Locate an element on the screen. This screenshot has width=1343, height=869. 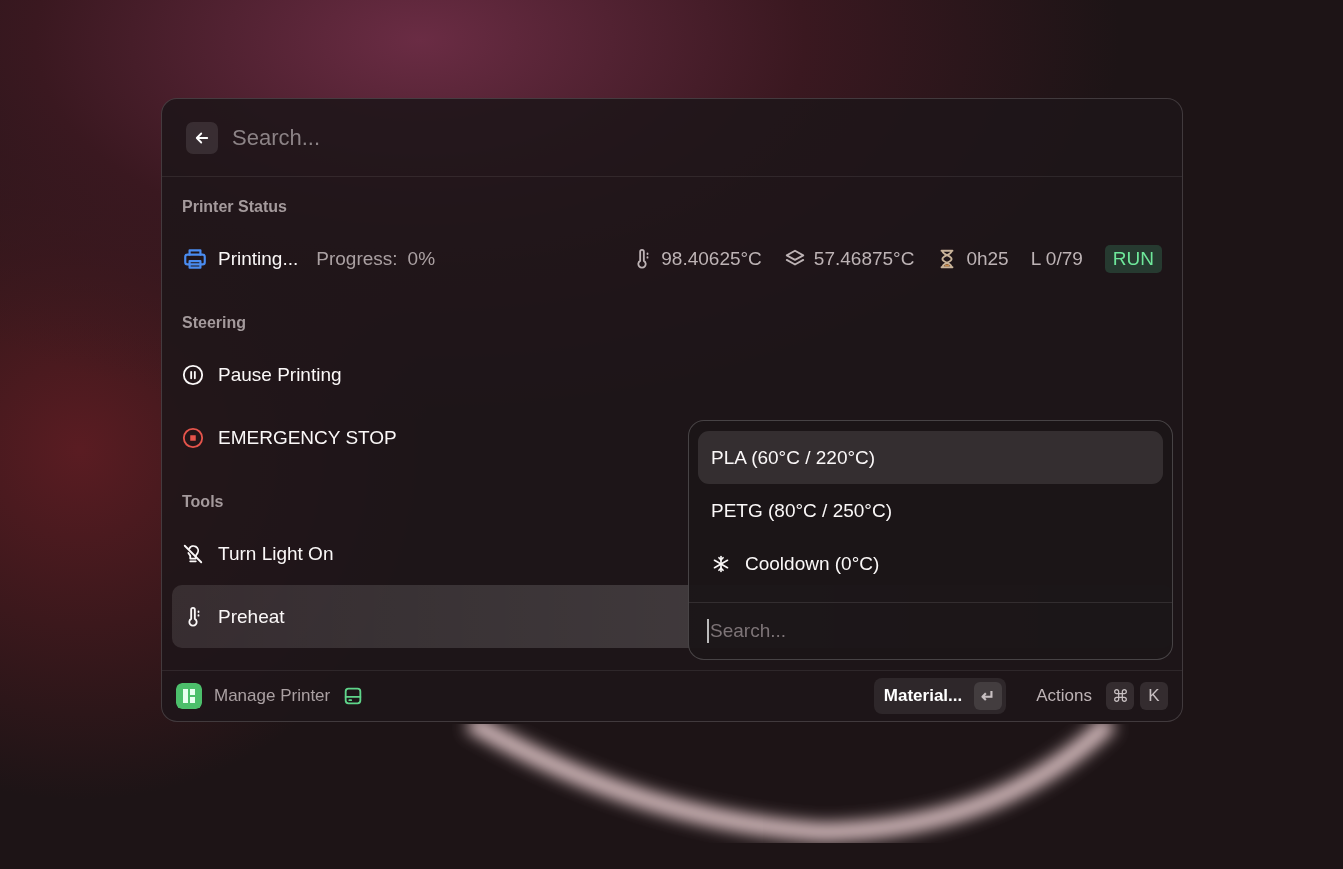
snowflake-icon is located at coordinates (721, 563).